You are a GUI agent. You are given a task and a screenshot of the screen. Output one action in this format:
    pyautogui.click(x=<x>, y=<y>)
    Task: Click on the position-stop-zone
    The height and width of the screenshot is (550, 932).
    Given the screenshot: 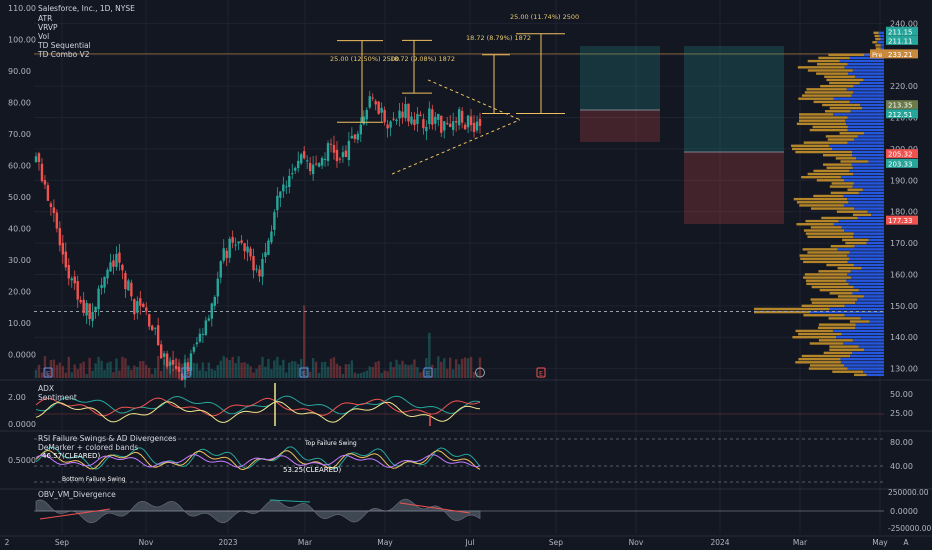 What is the action you would take?
    pyautogui.click(x=620, y=126)
    